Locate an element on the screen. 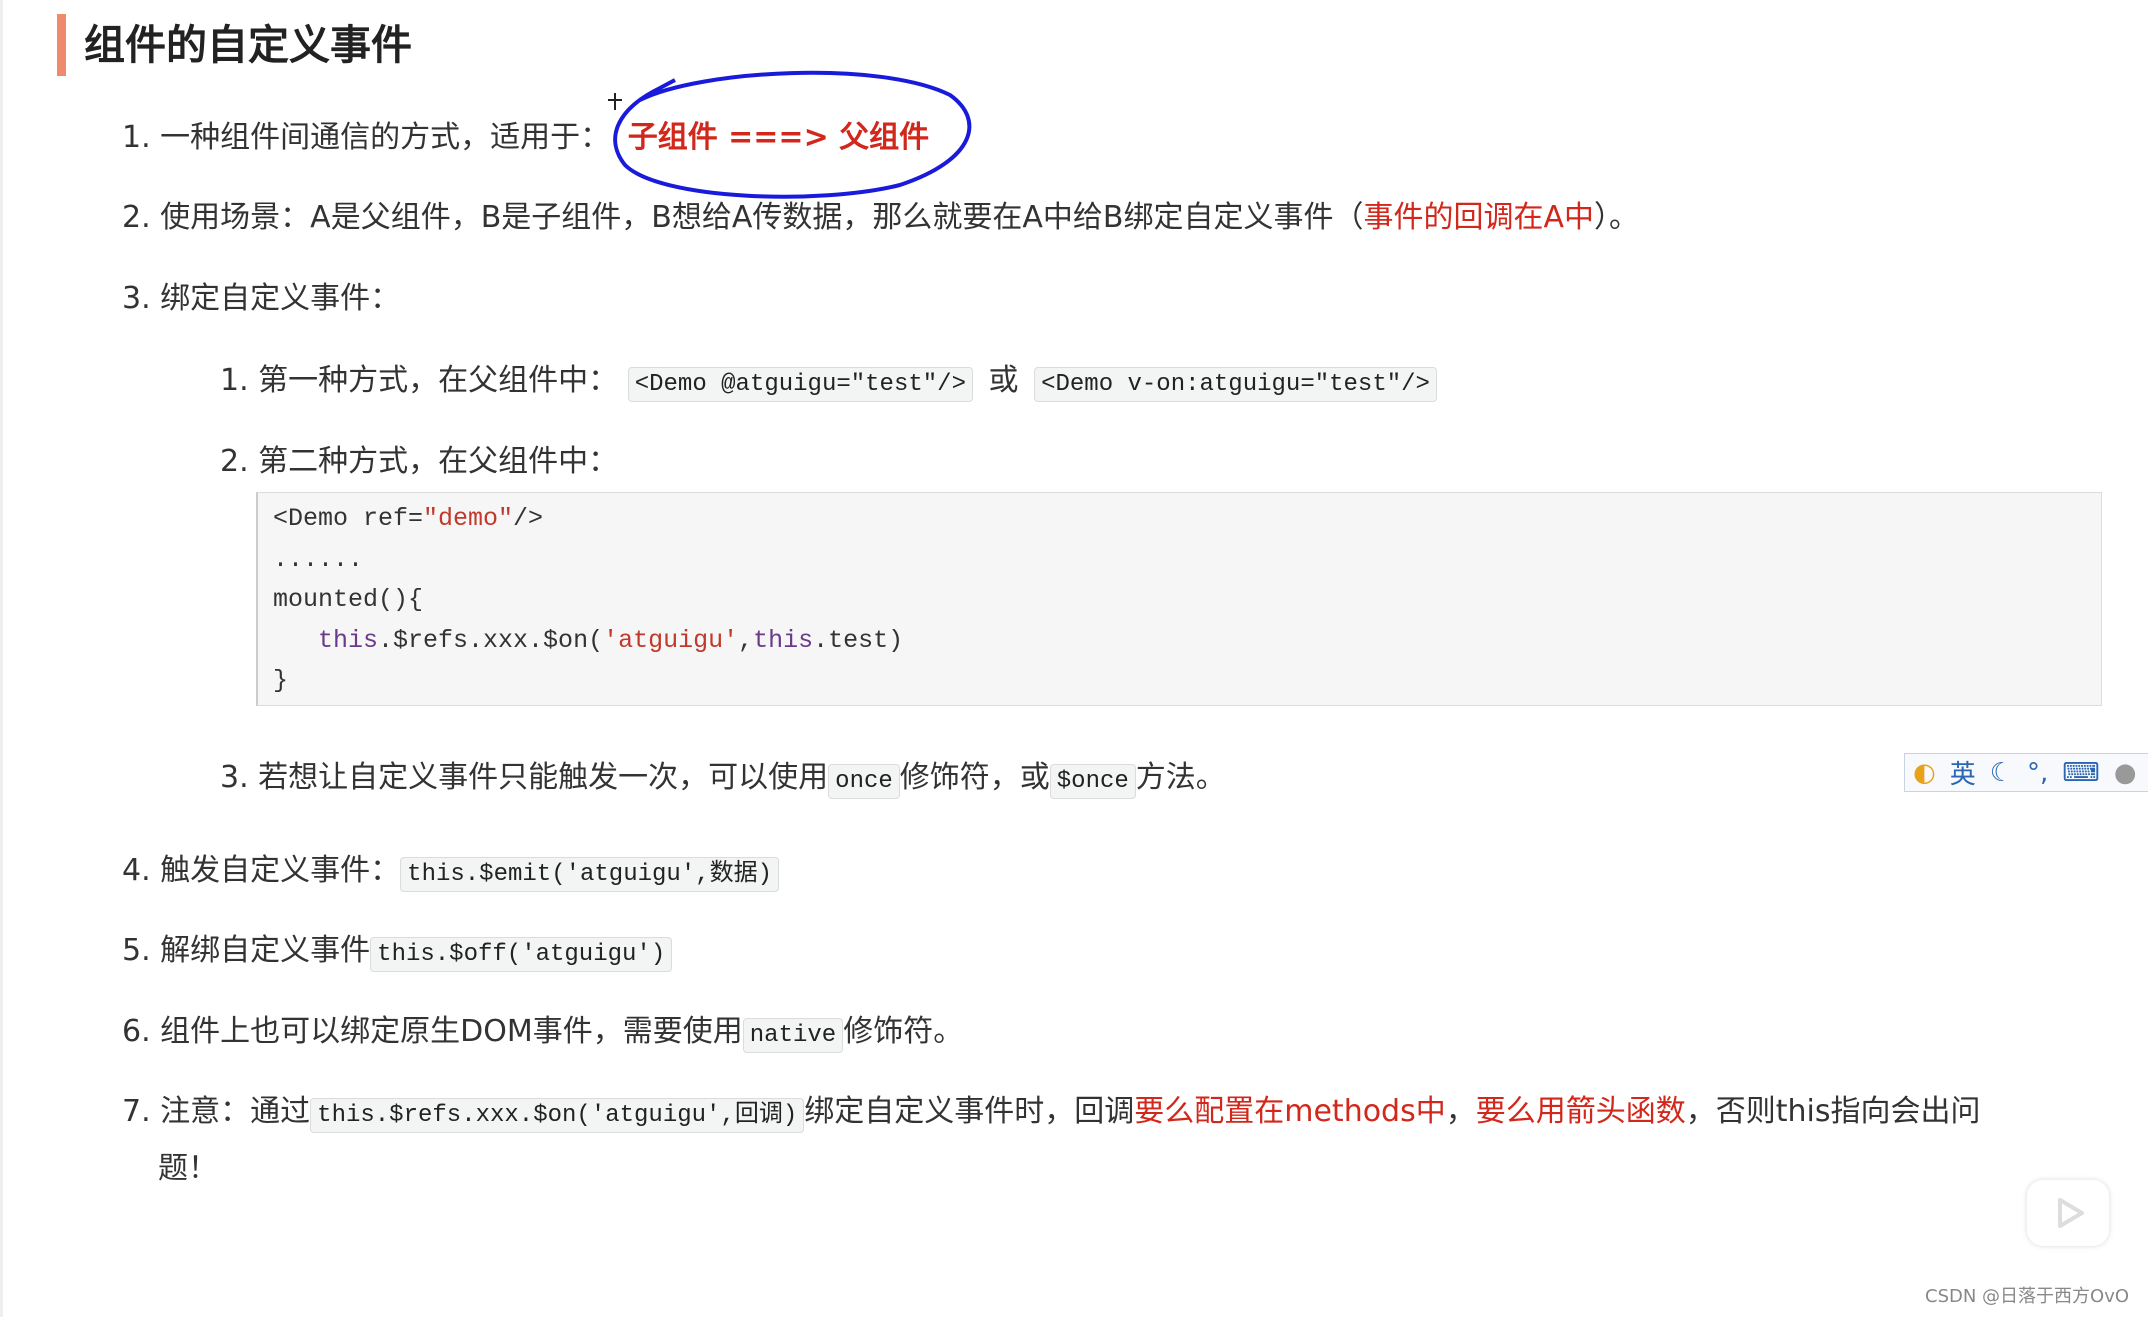  watermark: CSDN @日落于西方OvO is located at coordinates (2027, 1296).